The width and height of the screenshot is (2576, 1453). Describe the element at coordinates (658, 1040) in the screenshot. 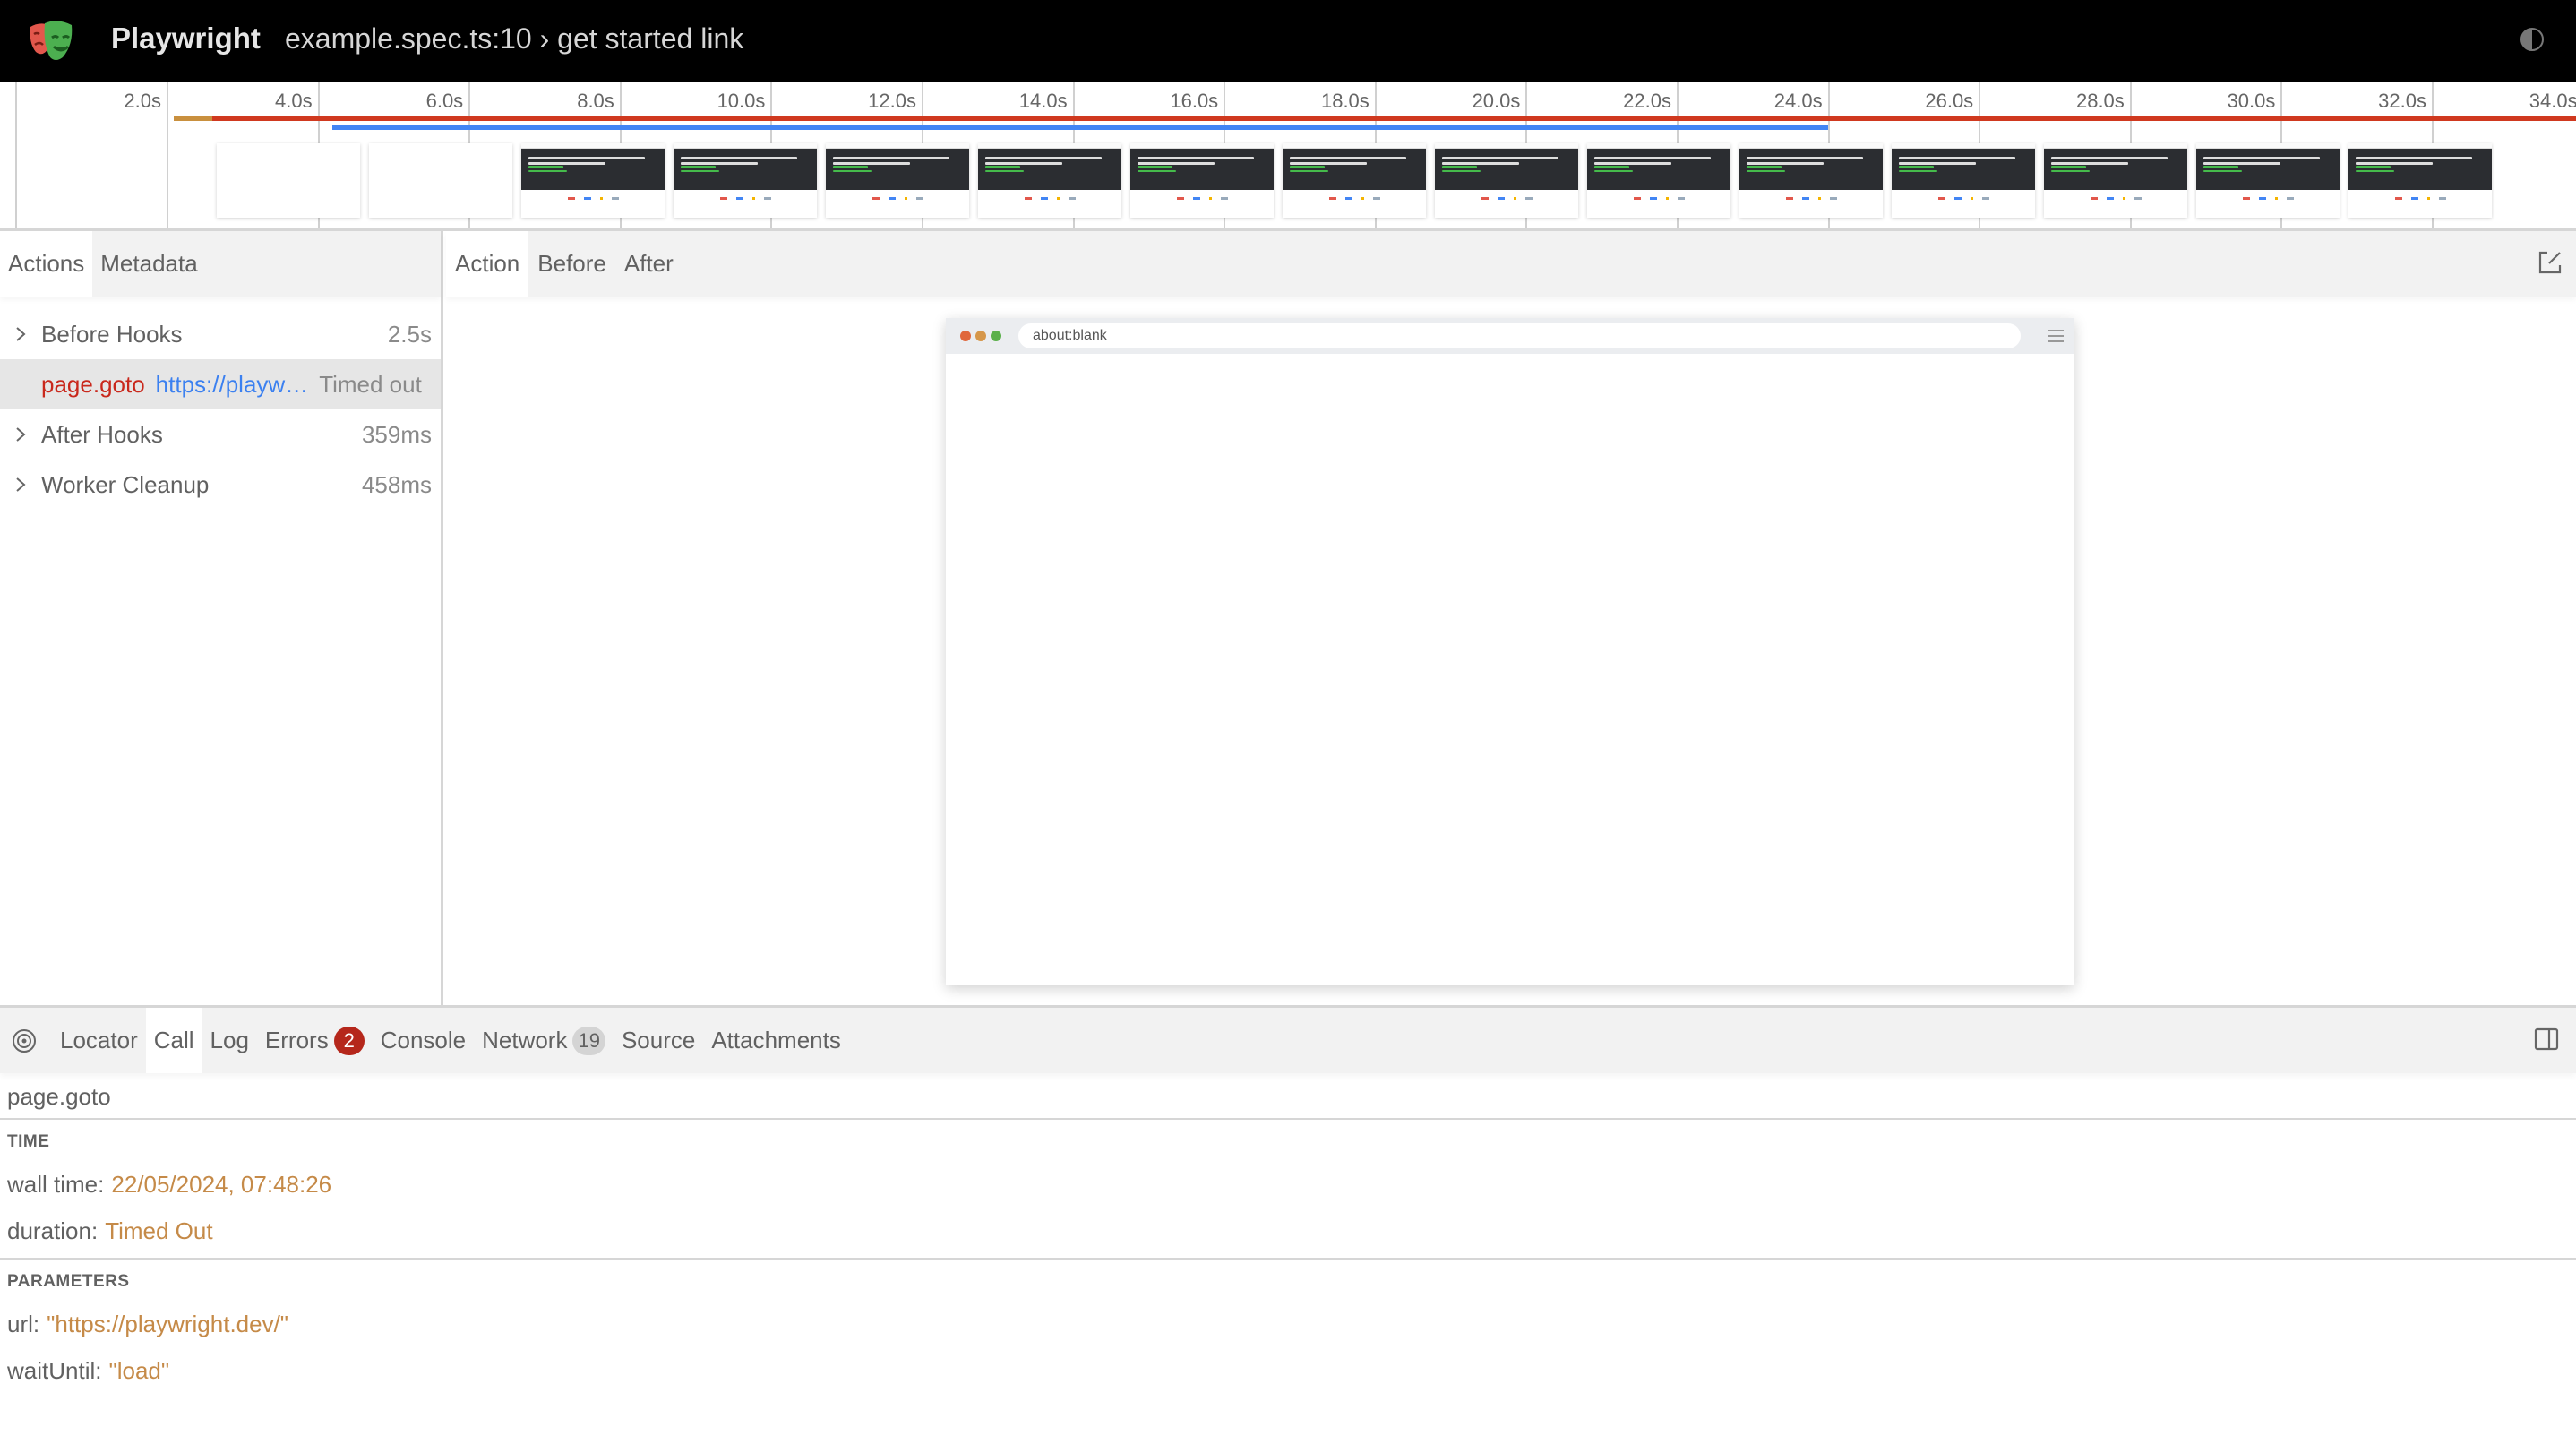

I see `tab-source: Source` at that location.